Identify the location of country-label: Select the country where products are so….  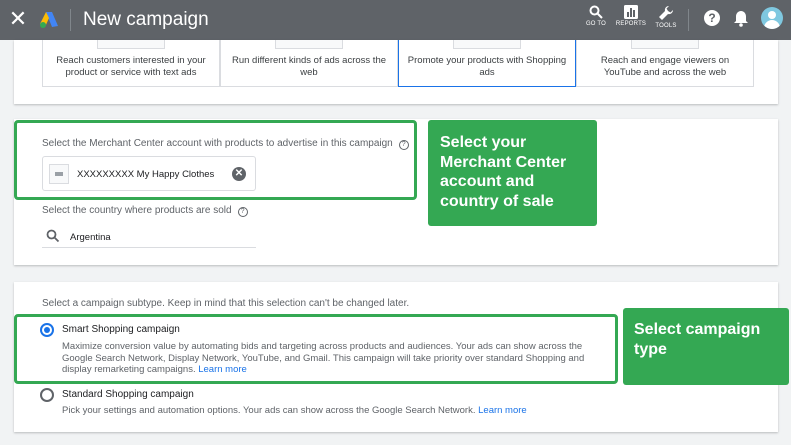
(145, 211).